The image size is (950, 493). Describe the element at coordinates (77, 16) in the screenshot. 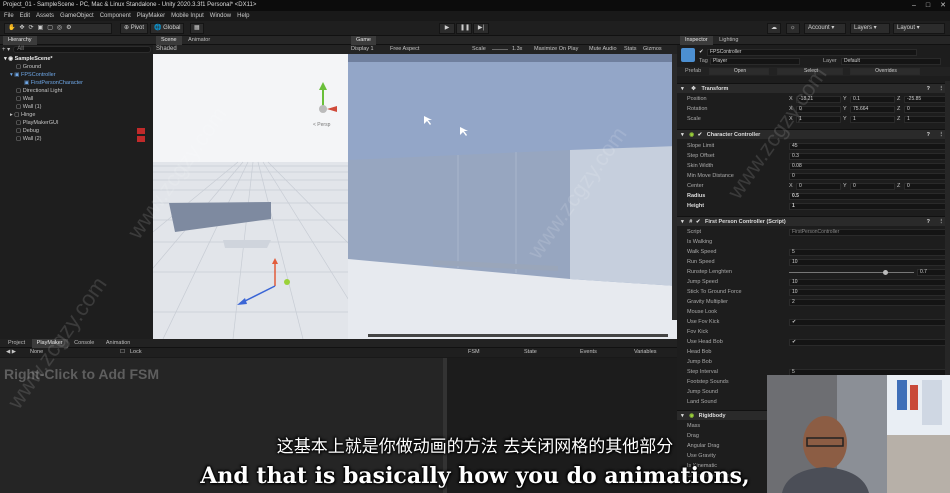

I see `menu-gameobject: GameObject` at that location.